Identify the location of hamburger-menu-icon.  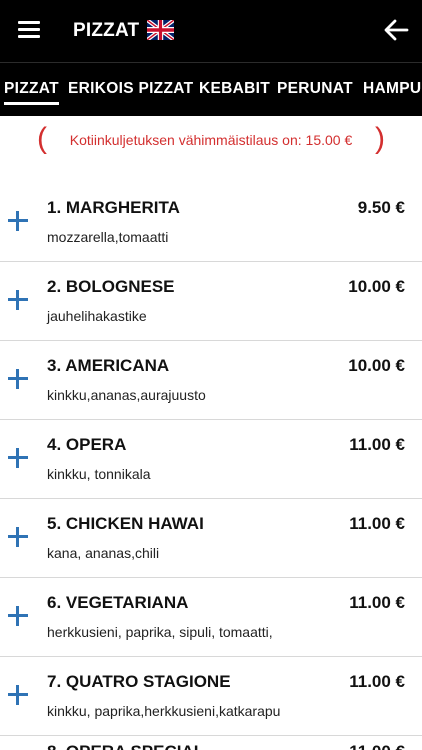
(29, 30).